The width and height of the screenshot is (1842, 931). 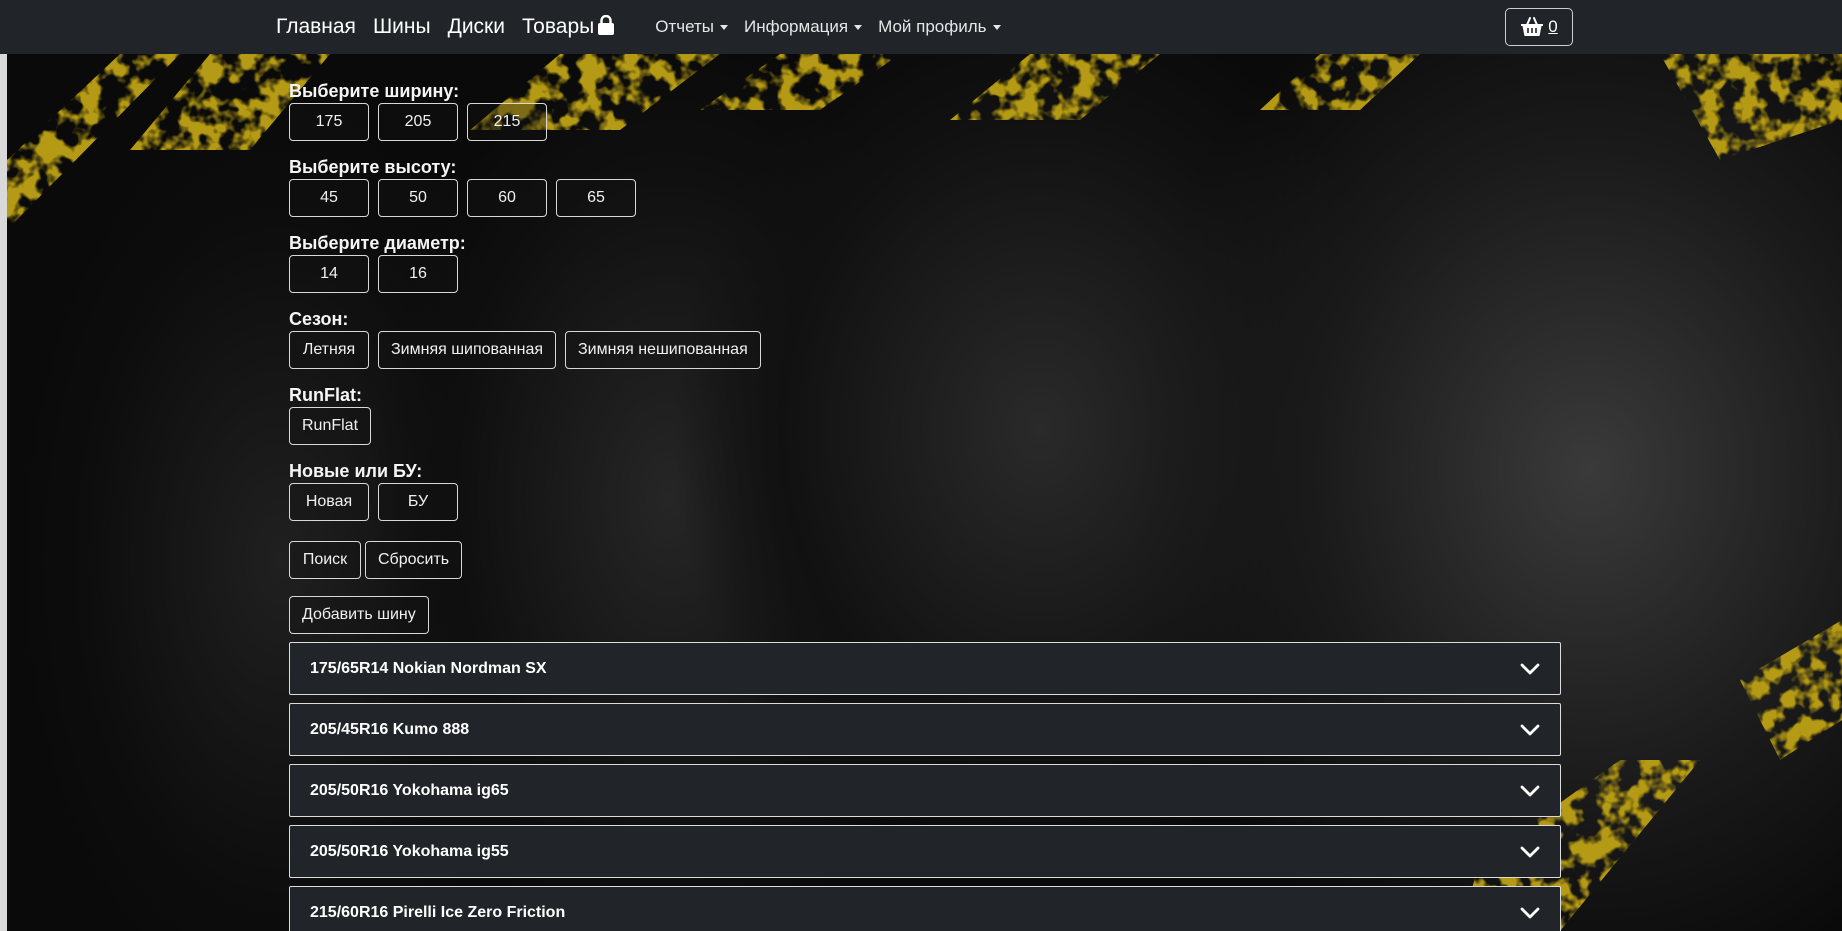 I want to click on height-filter: Выберите высоту: 45 50 60 65, so click(x=525, y=186).